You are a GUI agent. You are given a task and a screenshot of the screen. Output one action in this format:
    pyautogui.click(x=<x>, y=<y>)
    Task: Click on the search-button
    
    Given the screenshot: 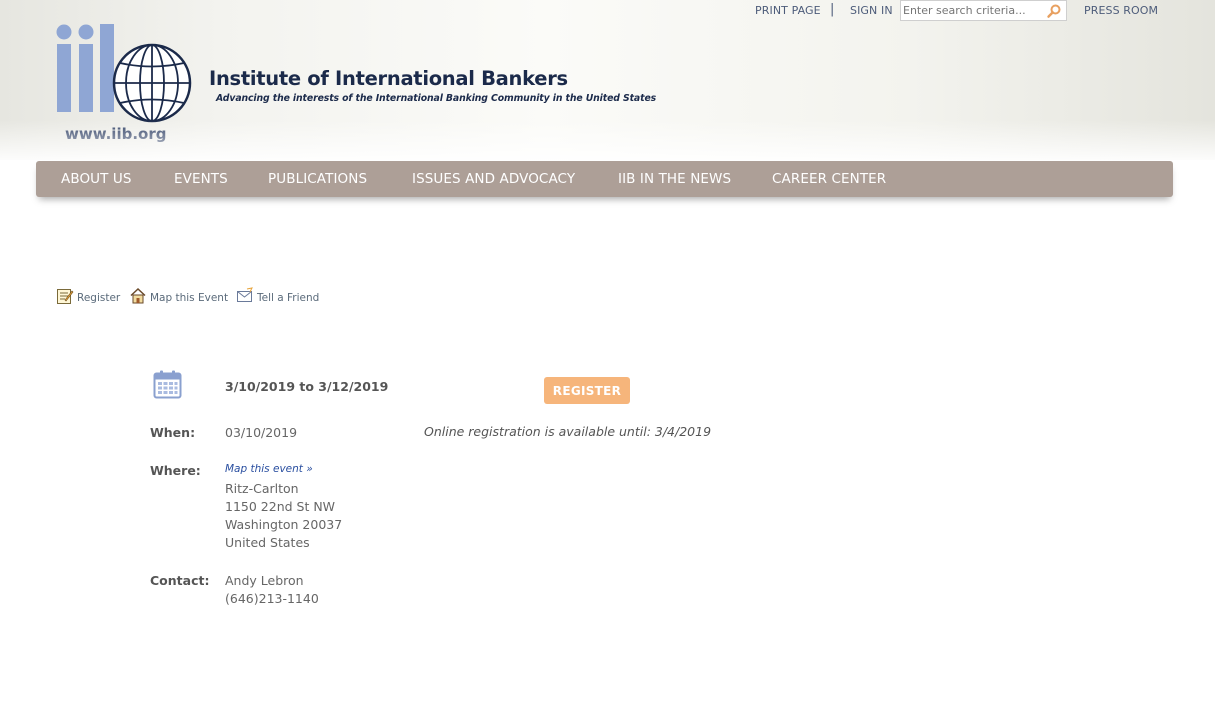 What is the action you would take?
    pyautogui.click(x=1054, y=11)
    